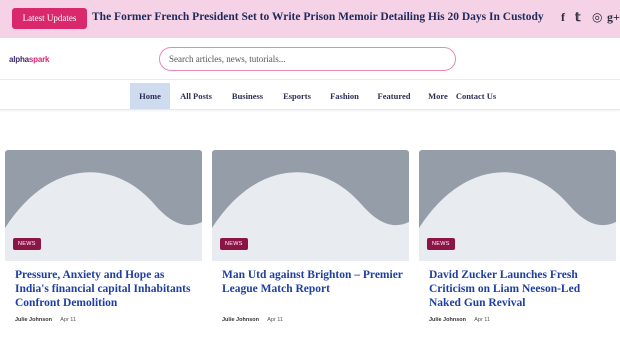 This screenshot has height=343, width=620. Describe the element at coordinates (394, 96) in the screenshot. I see `nav-item-featured: Featured` at that location.